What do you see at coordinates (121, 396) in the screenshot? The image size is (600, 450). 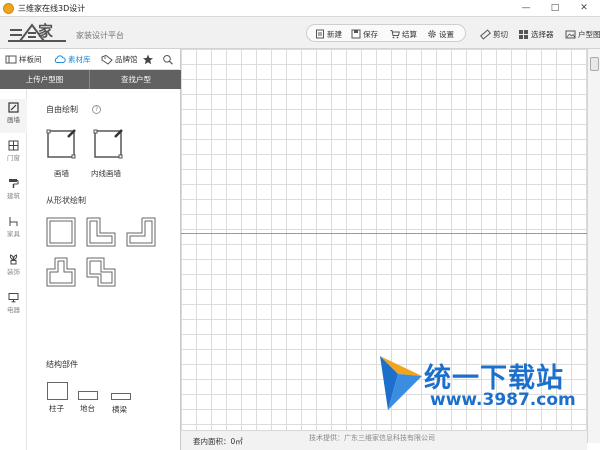 I see `beam-tool` at bounding box center [121, 396].